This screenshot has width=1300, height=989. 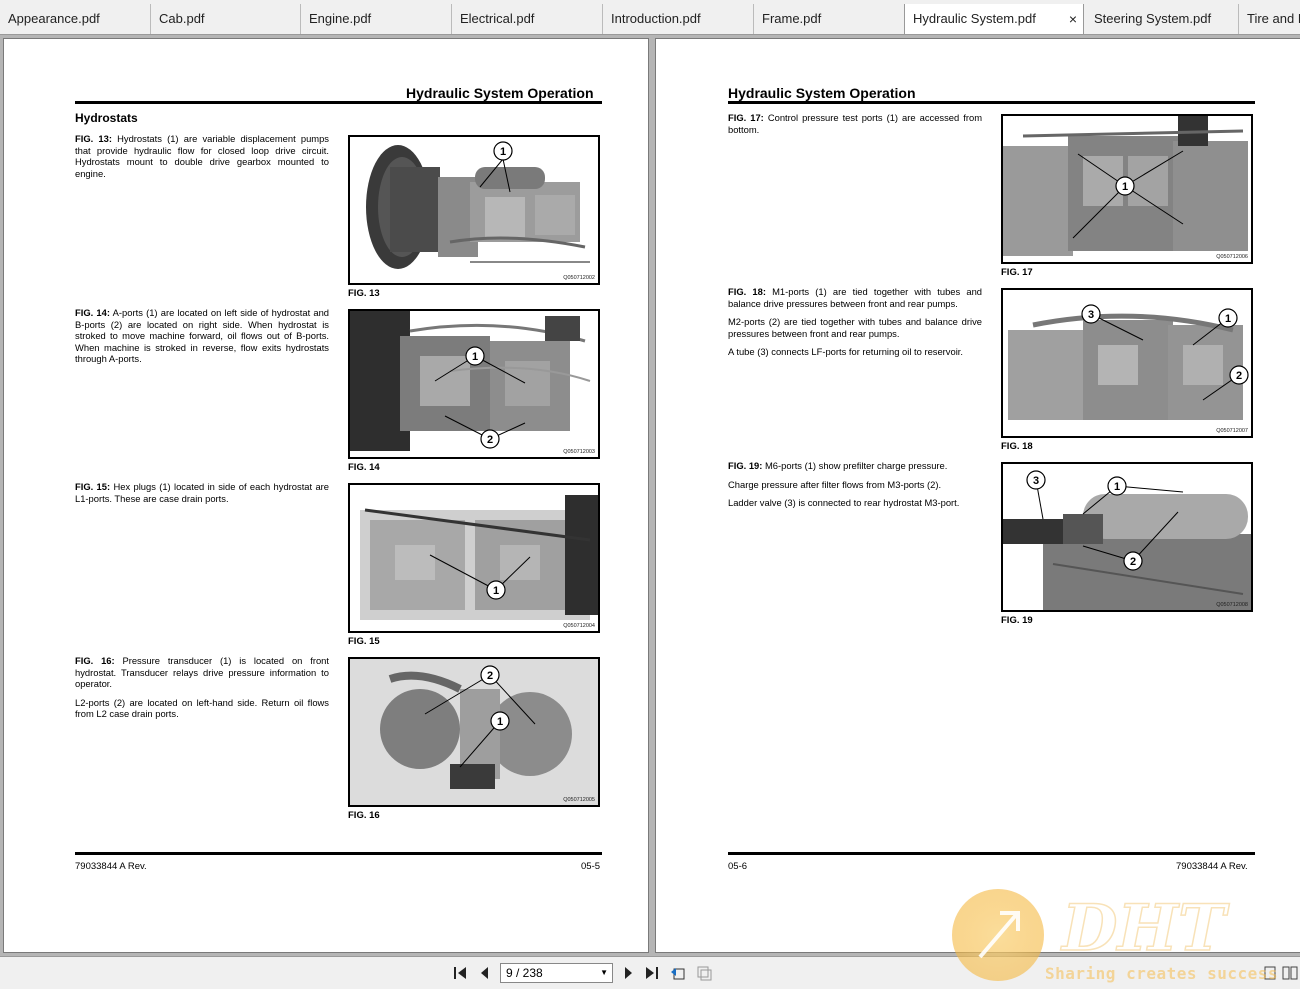 What do you see at coordinates (1128, 194) in the screenshot?
I see `fig17-callouts: 1` at bounding box center [1128, 194].